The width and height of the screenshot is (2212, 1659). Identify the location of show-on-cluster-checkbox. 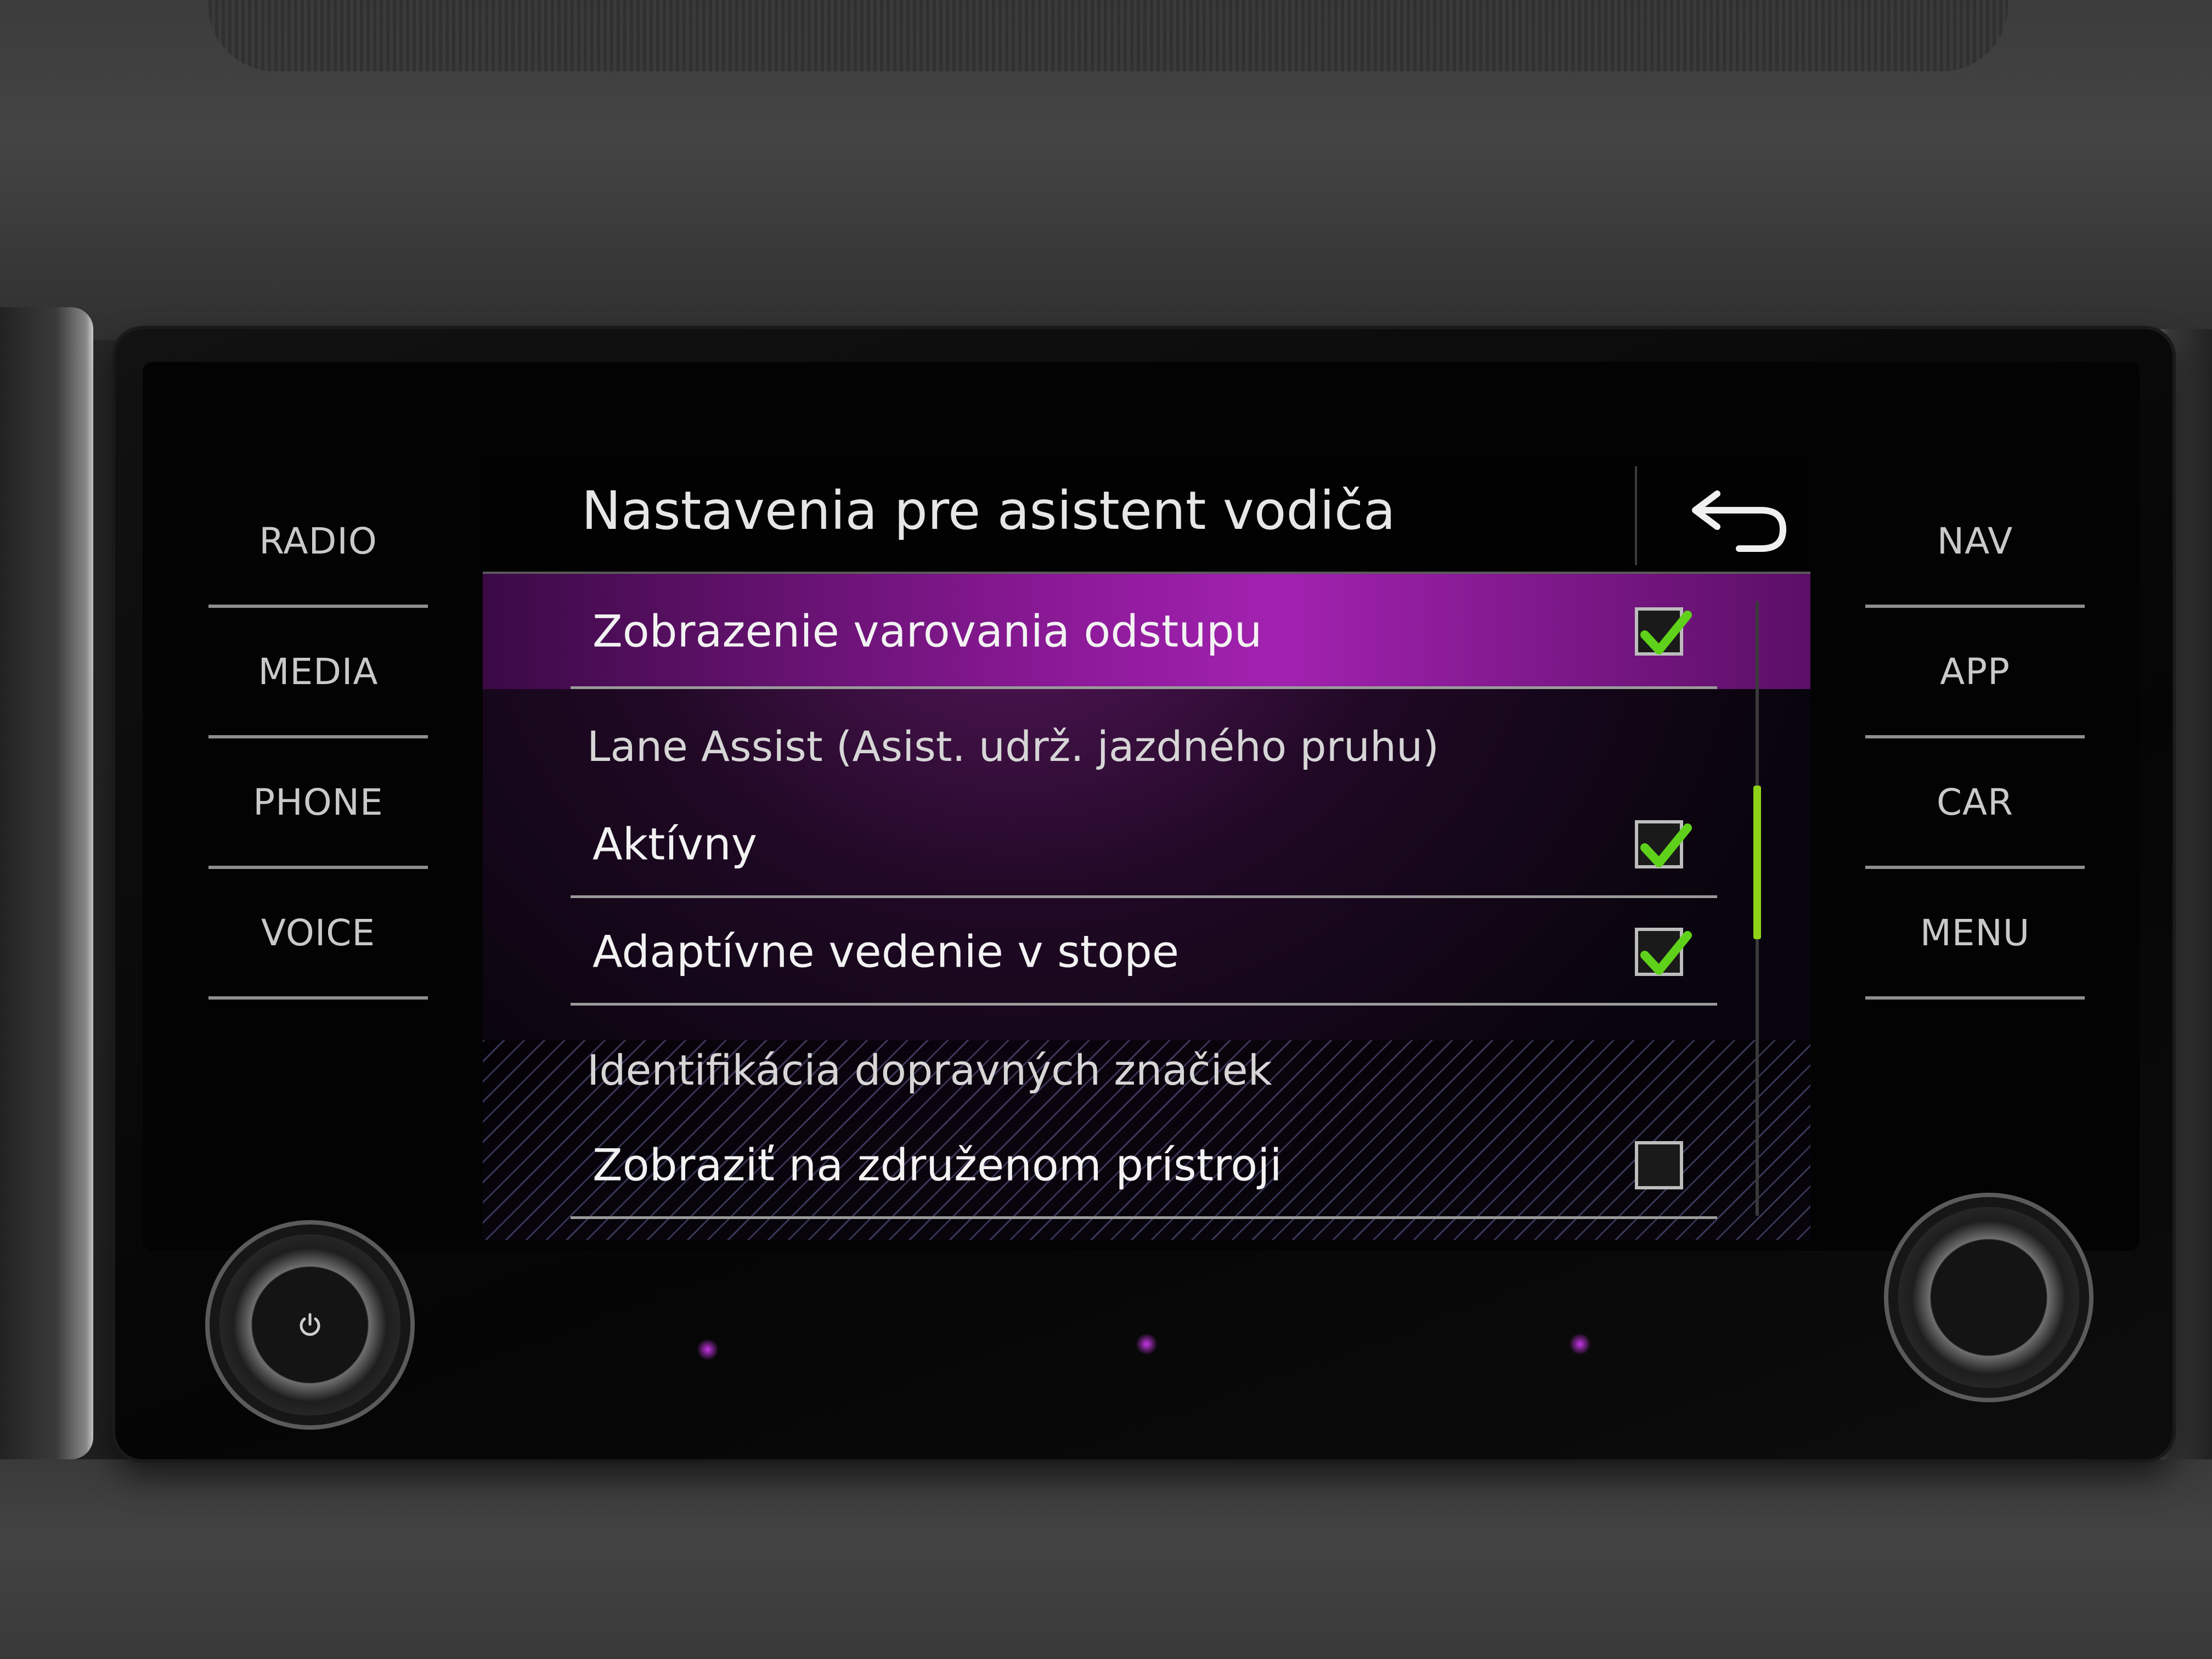
(1659, 1165).